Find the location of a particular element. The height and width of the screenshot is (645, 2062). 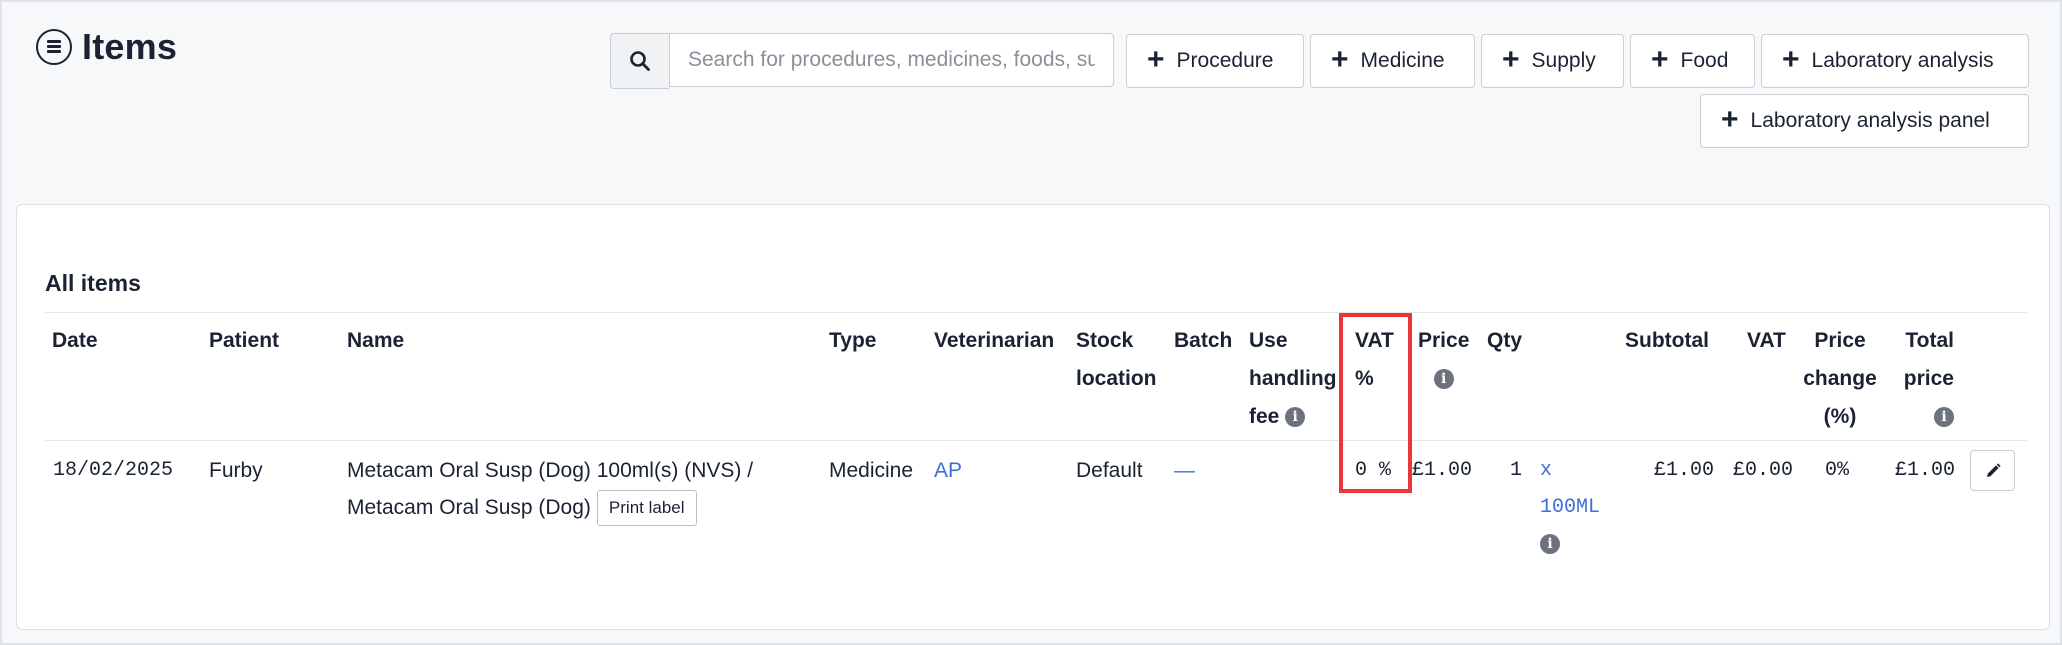

col-header-total-price: Total price i is located at coordinates (1926, 379).